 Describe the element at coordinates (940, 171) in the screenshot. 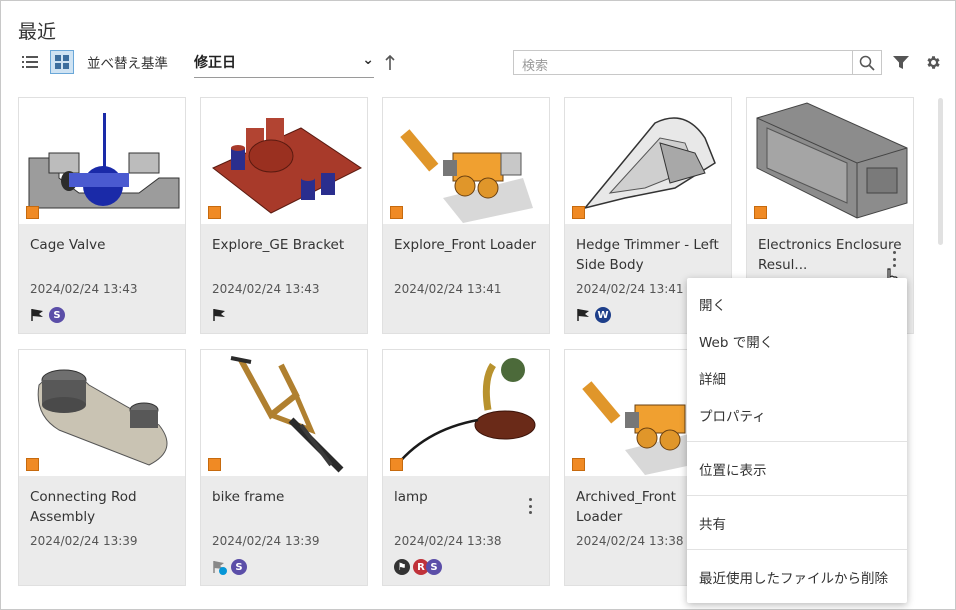

I see `scrollbar` at that location.